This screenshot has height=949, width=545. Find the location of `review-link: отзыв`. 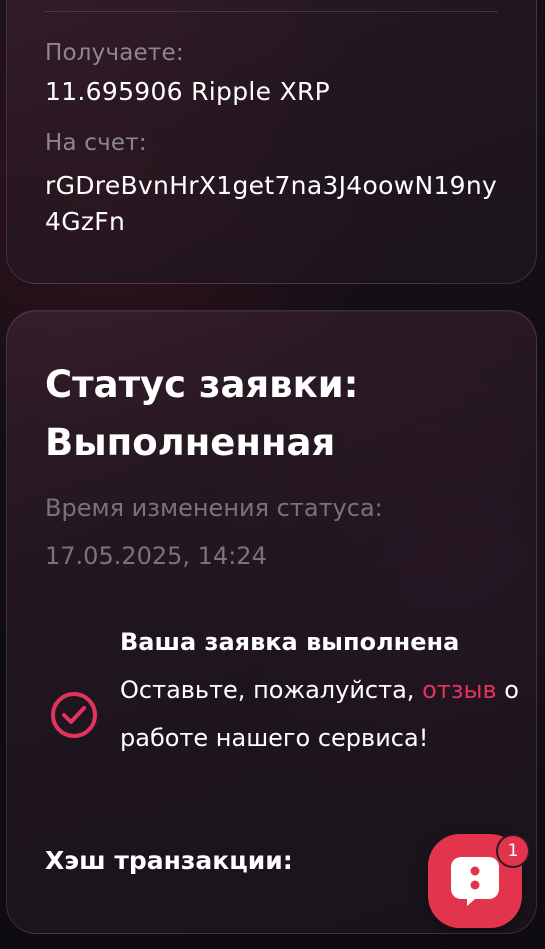

review-link: отзыв is located at coordinates (459, 690).